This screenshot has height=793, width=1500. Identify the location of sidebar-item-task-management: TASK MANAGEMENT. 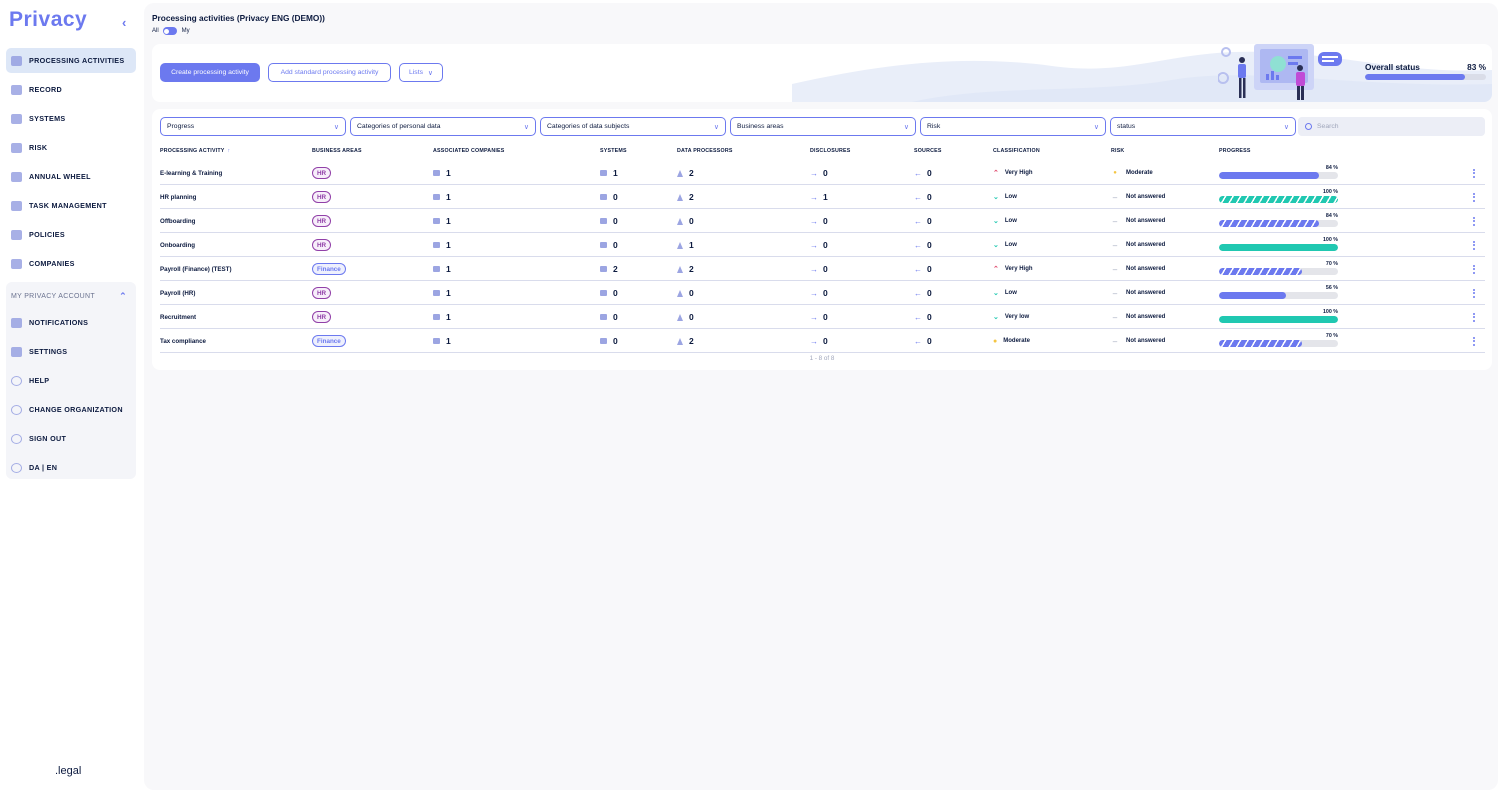
(71, 205).